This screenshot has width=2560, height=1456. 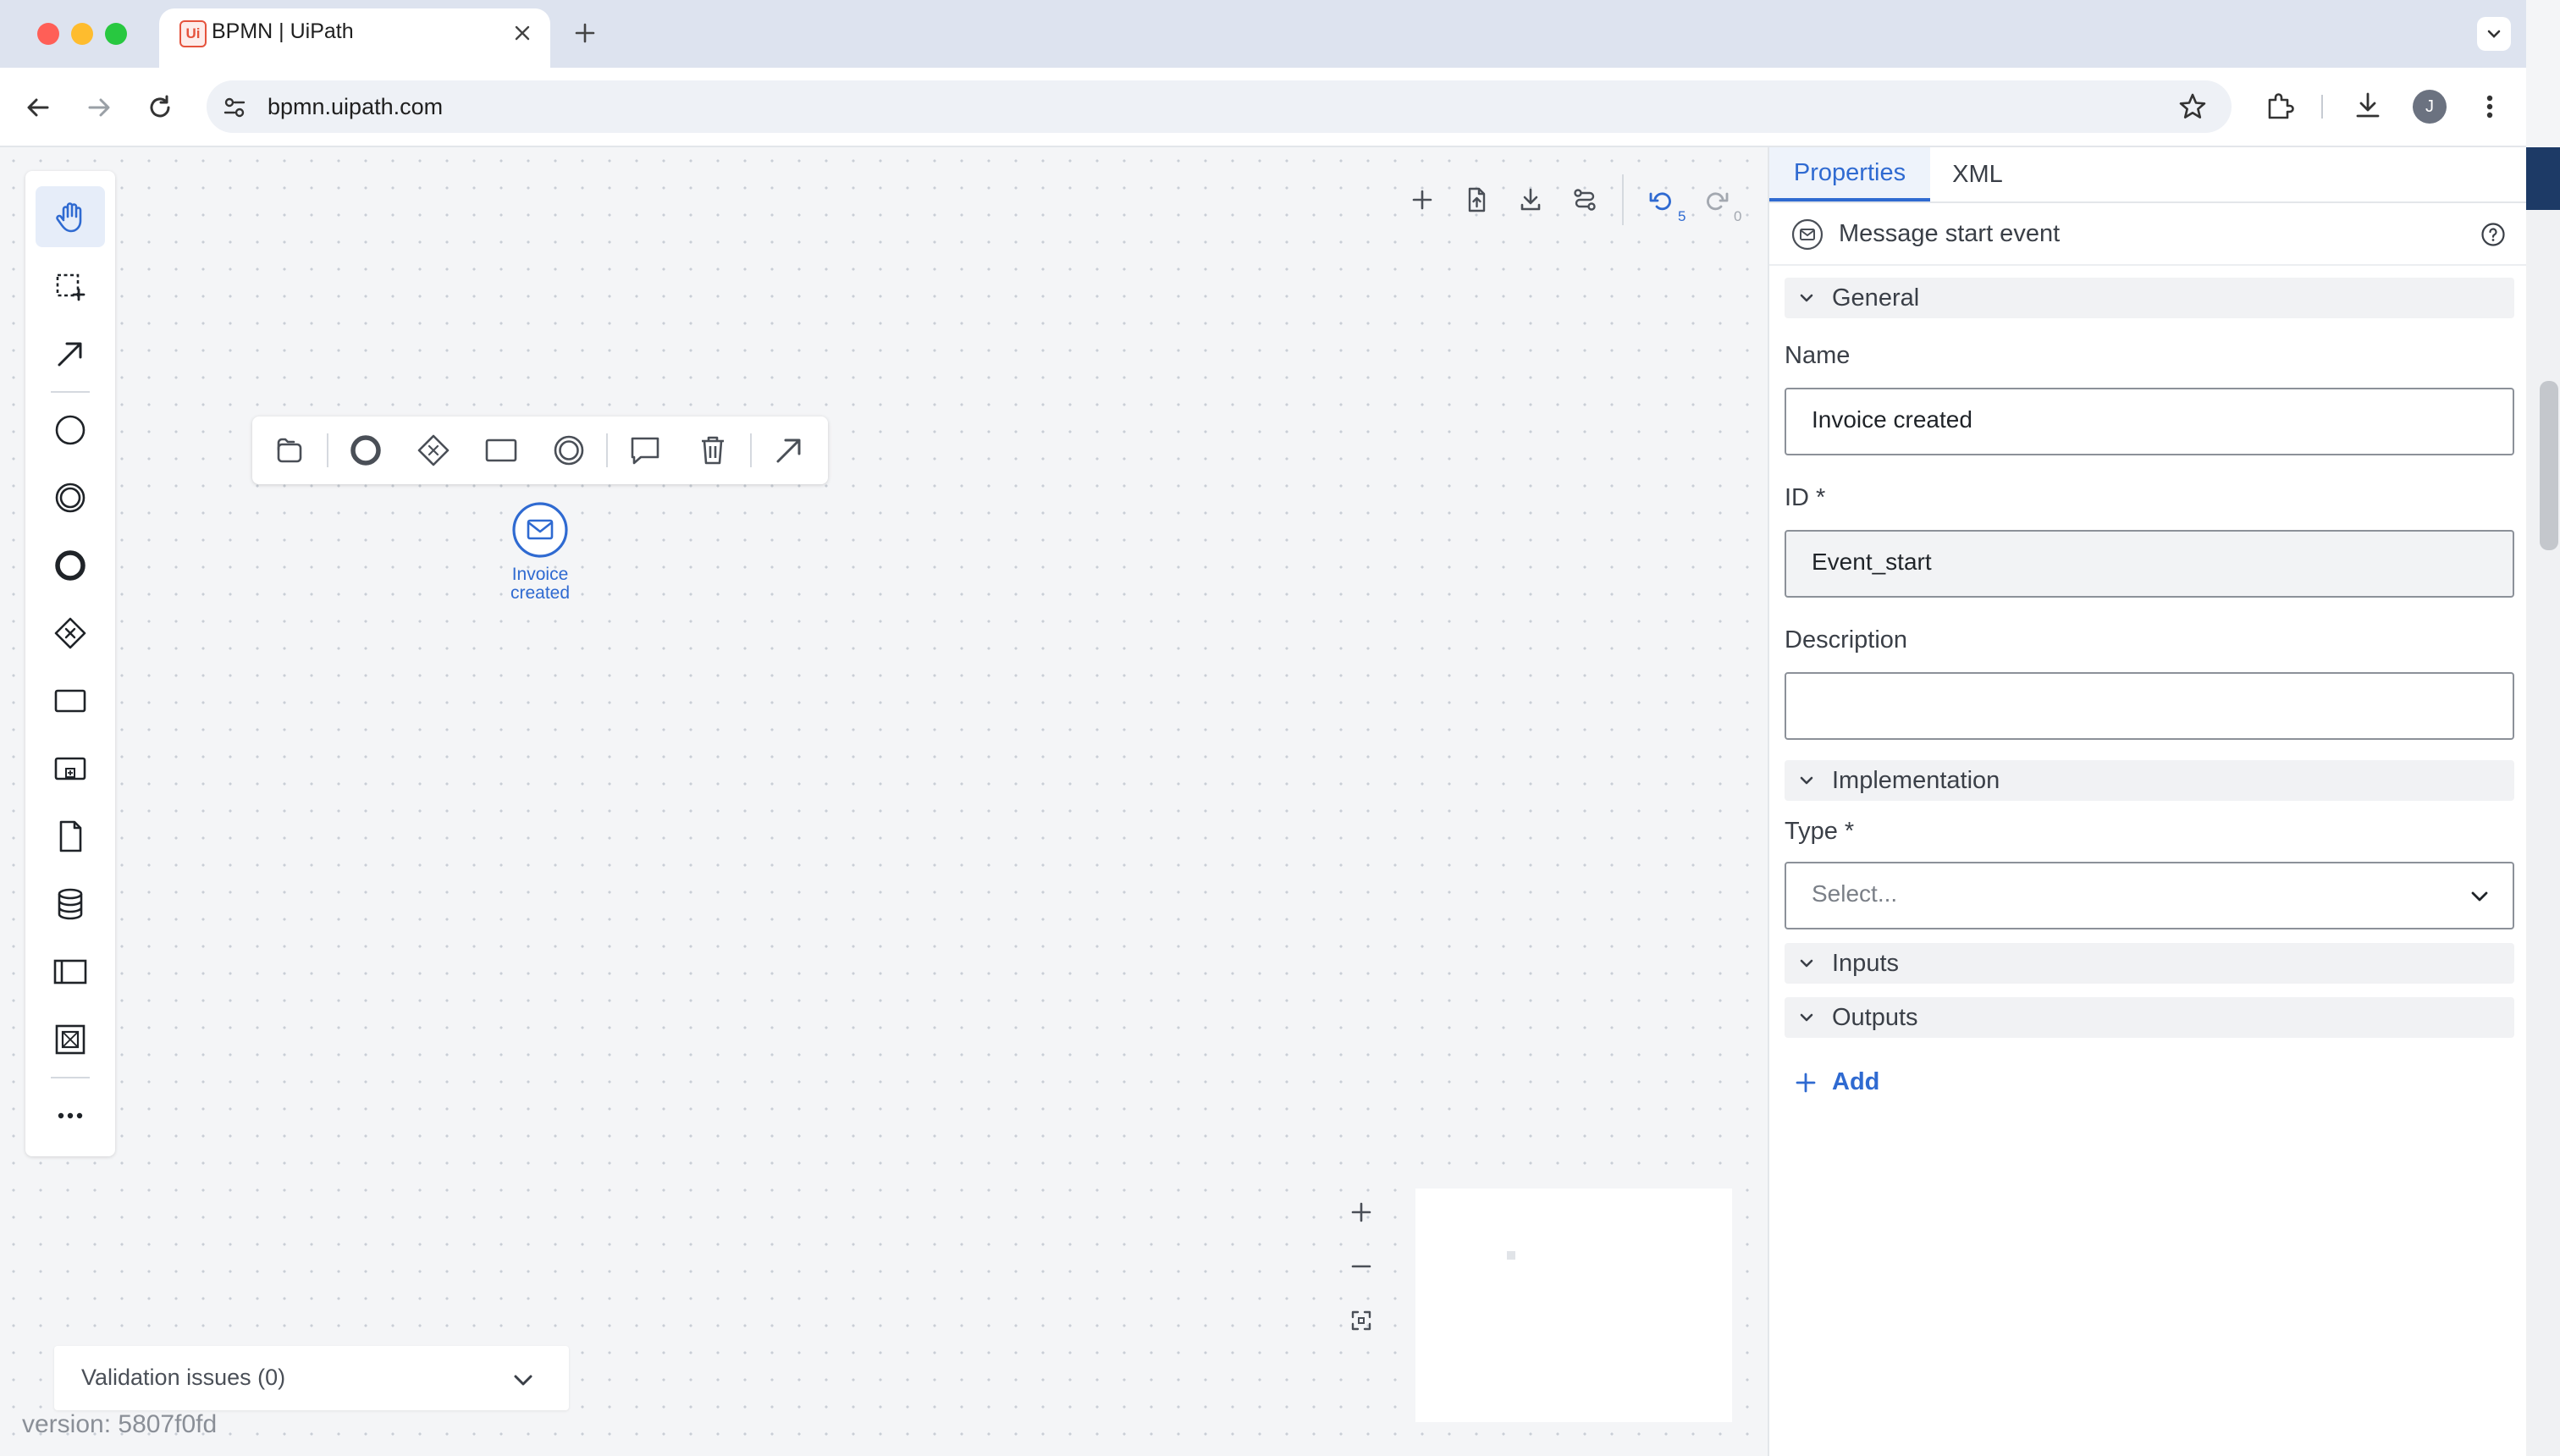 I want to click on name-label: Name, so click(x=1818, y=356).